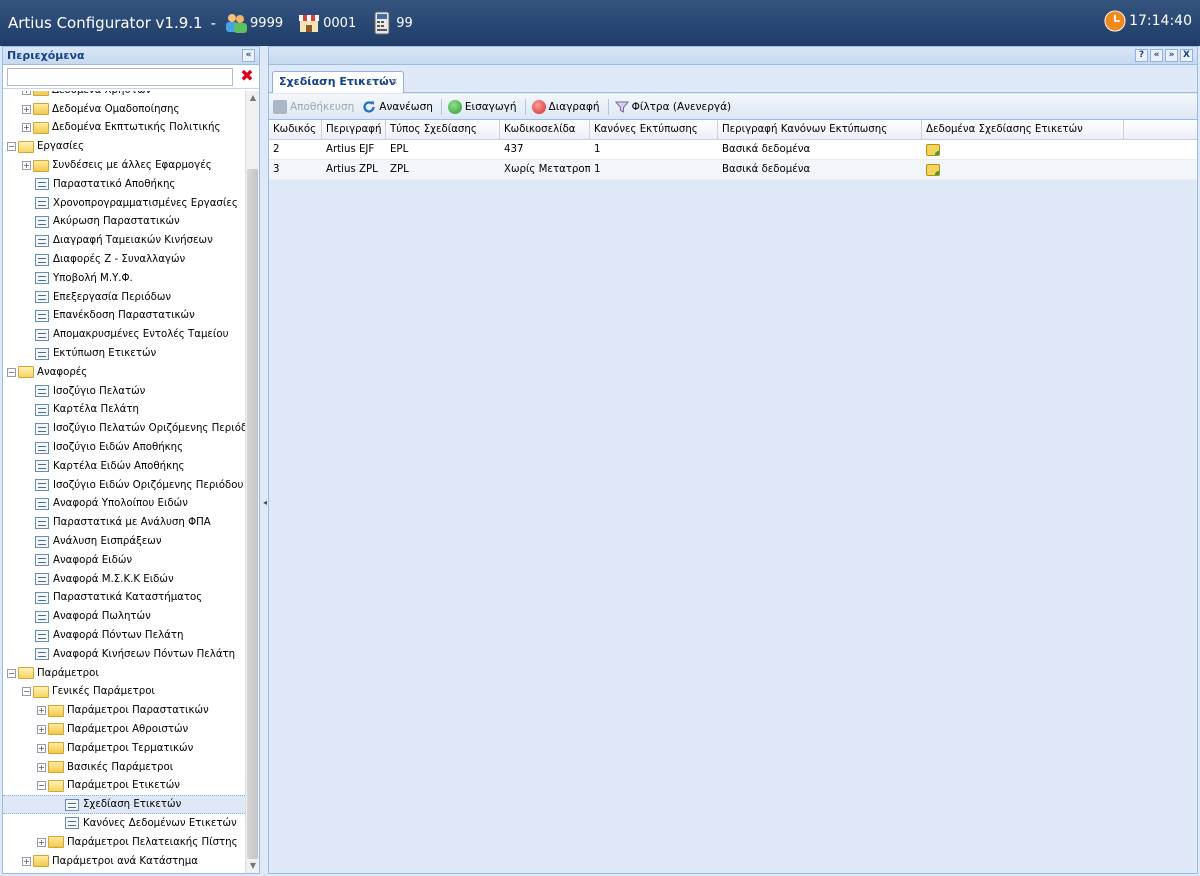 Image resolution: width=1200 pixels, height=876 pixels. Describe the element at coordinates (1023, 129) in the screenshot. I see `column-header-label-design-data: Δεδομένα Σχεδίασης Ετικετών` at that location.